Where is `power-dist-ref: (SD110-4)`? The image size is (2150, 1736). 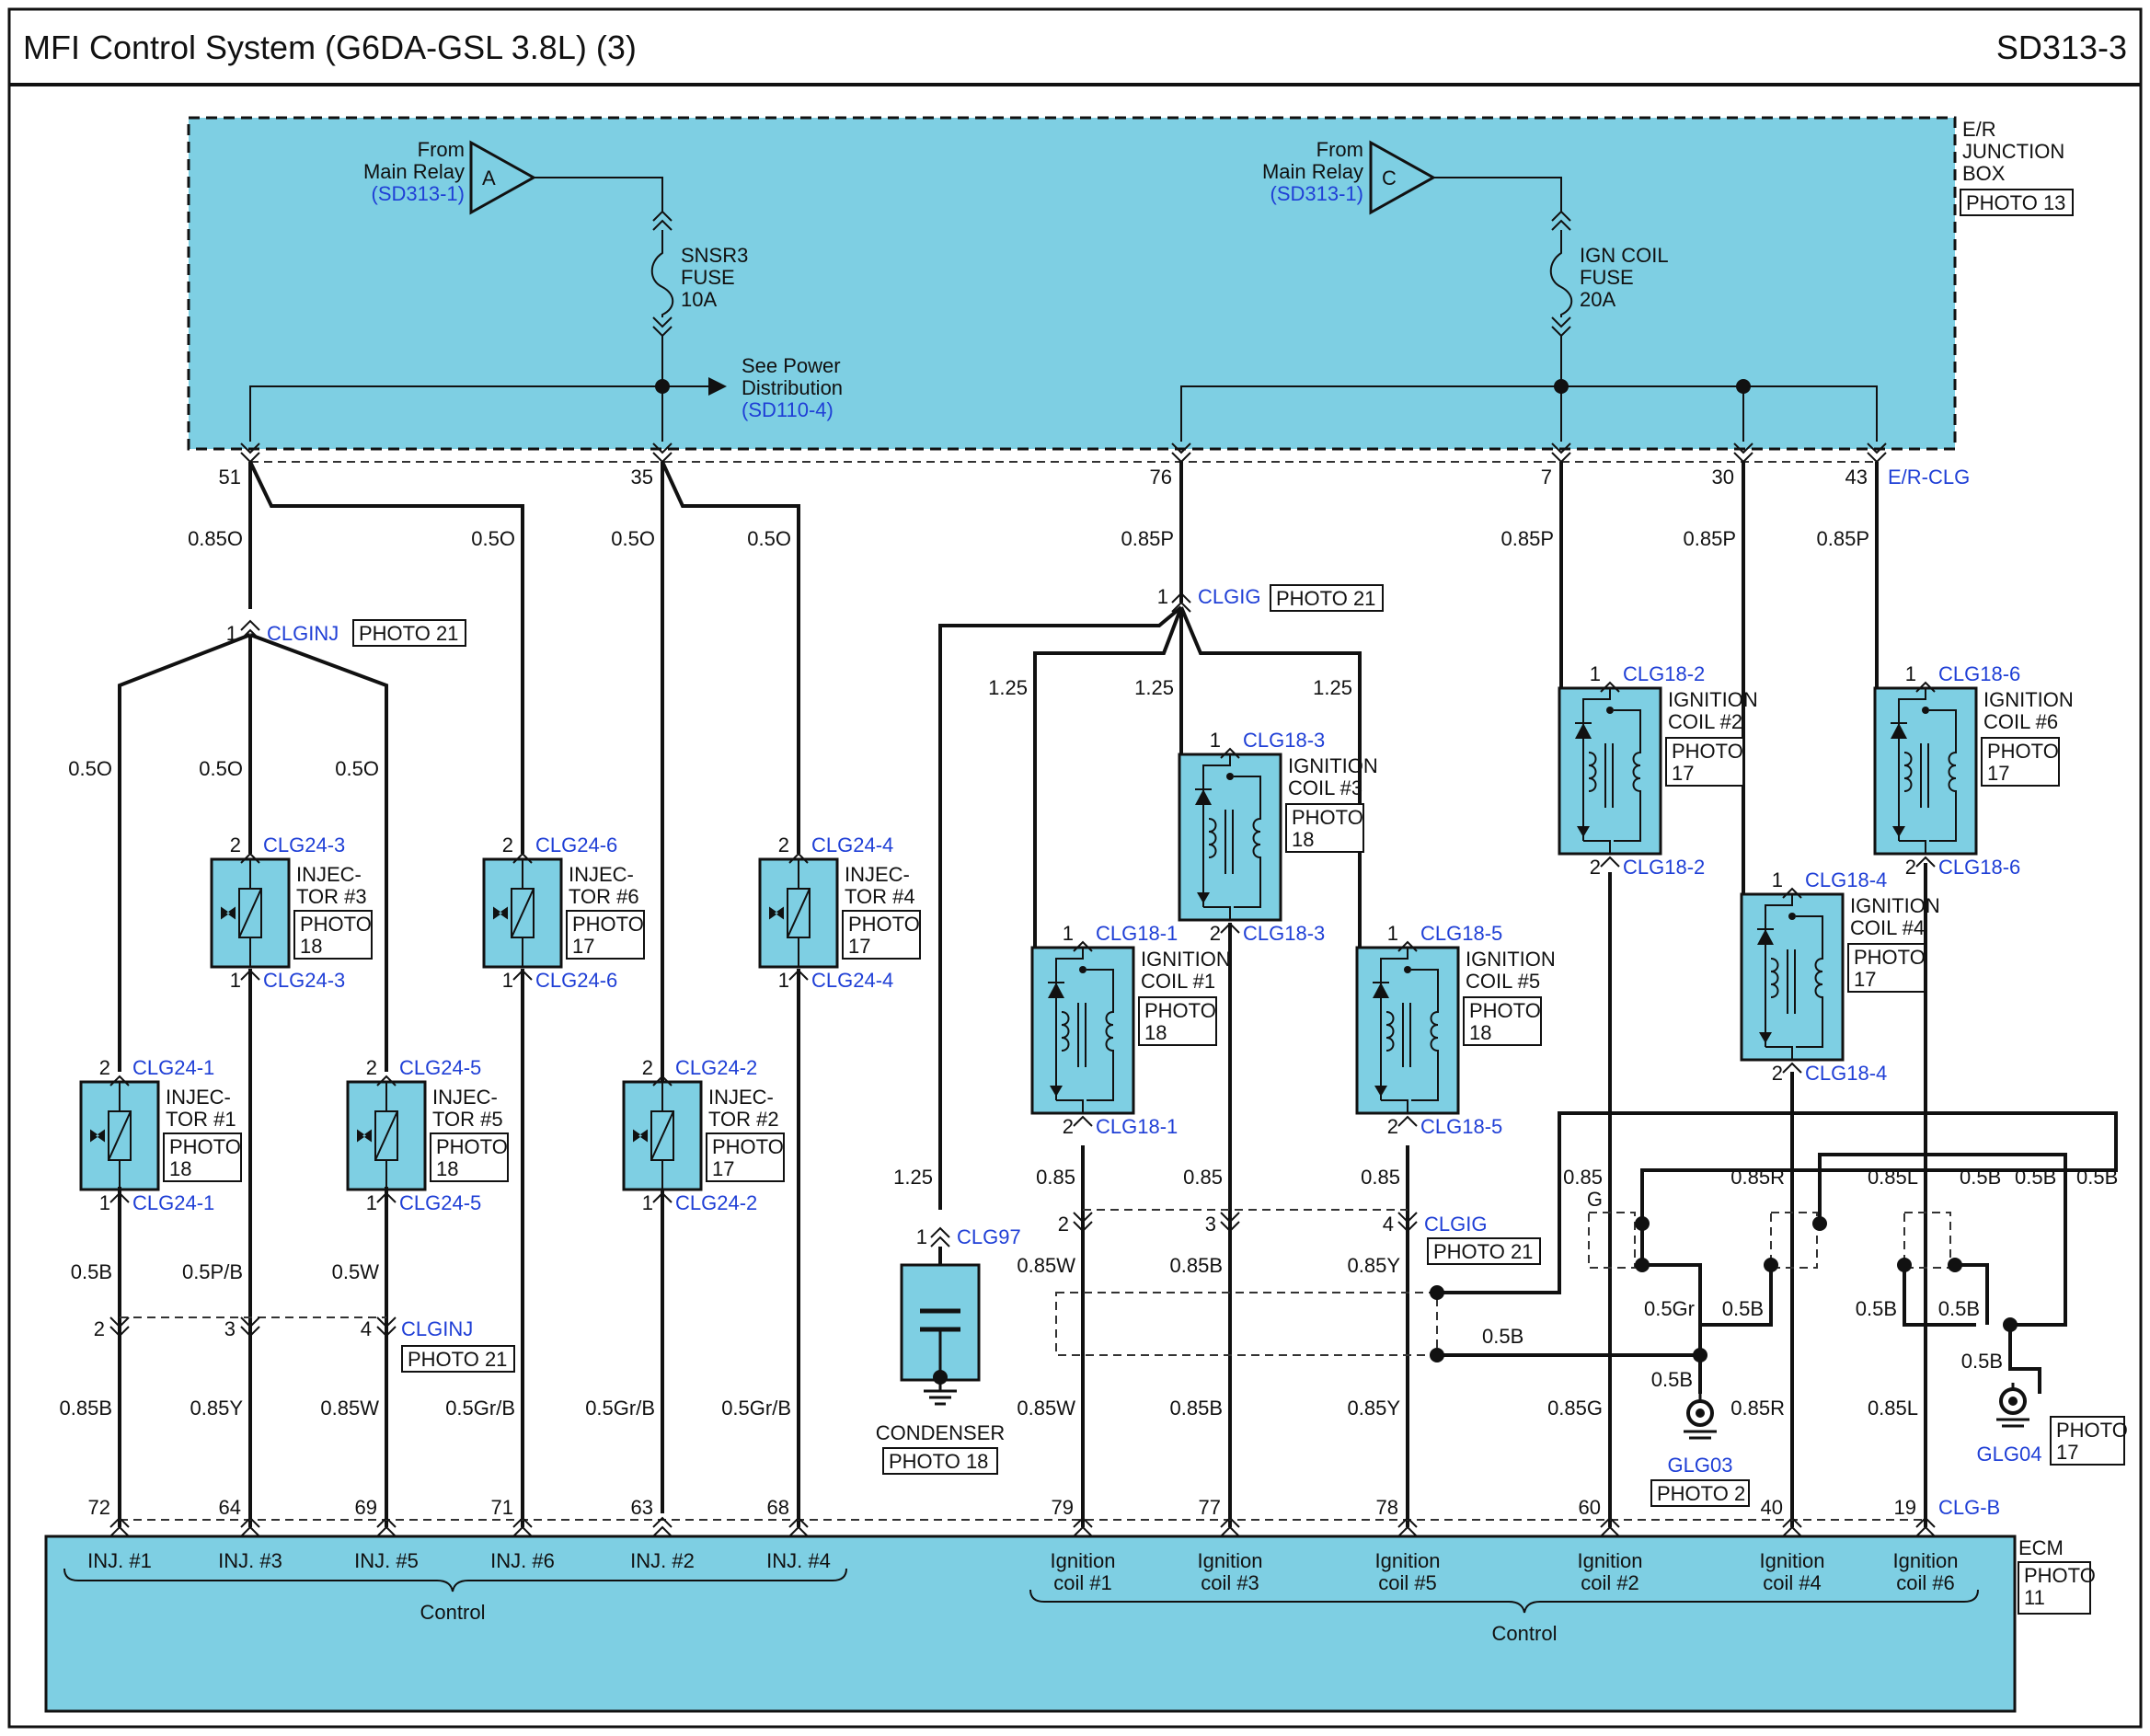 power-dist-ref: (SD110-4) is located at coordinates (788, 410).